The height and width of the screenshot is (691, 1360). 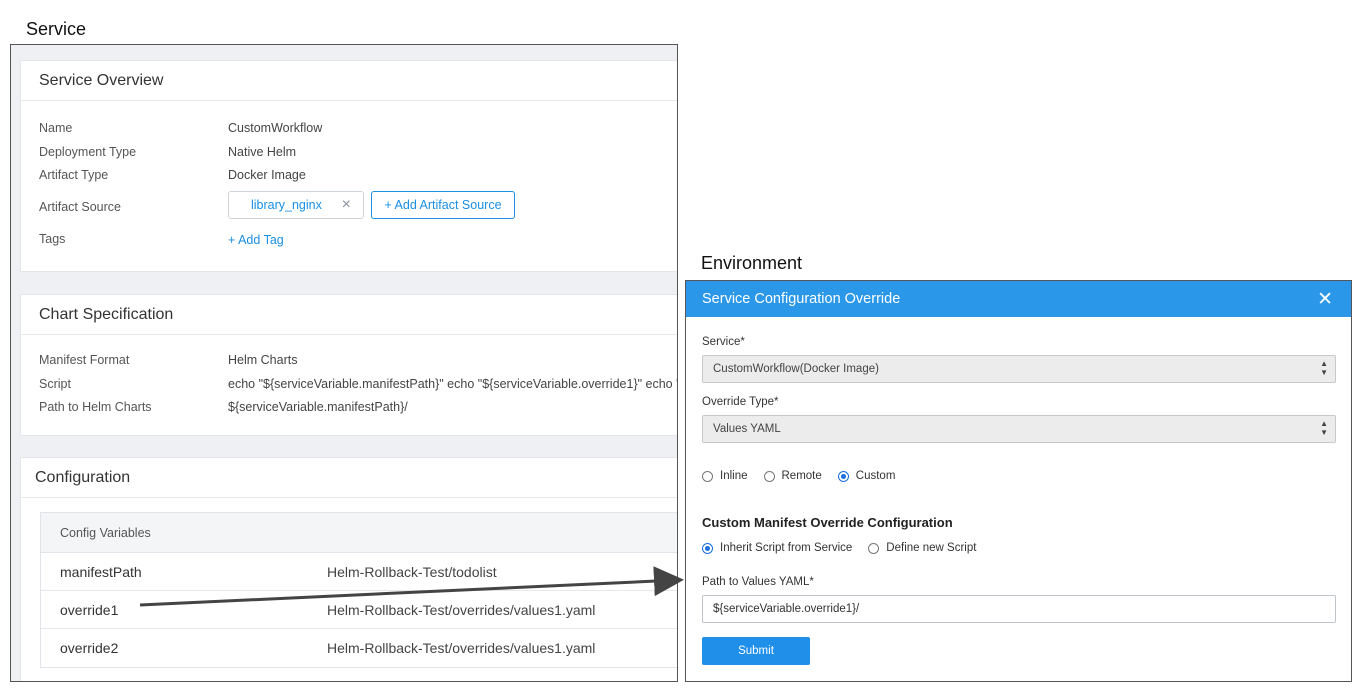 I want to click on tags-label: Tags, so click(x=52, y=239).